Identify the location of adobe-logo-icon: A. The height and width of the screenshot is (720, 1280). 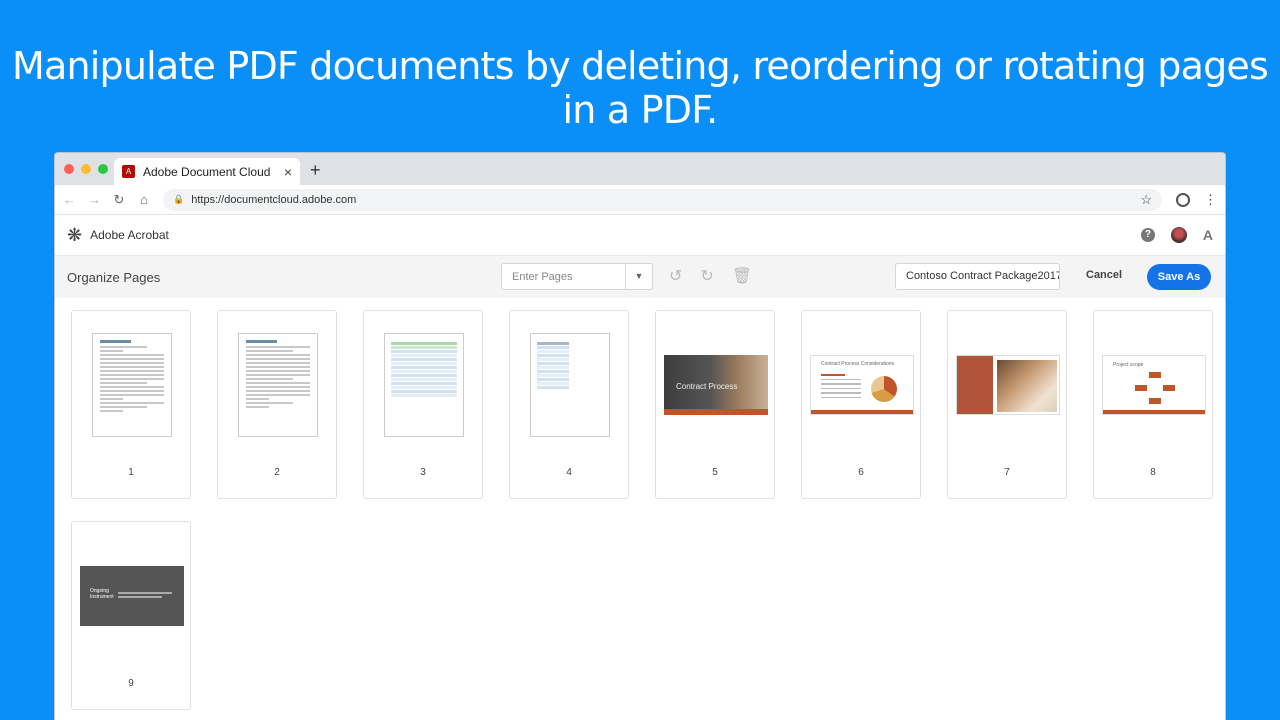
(1208, 235).